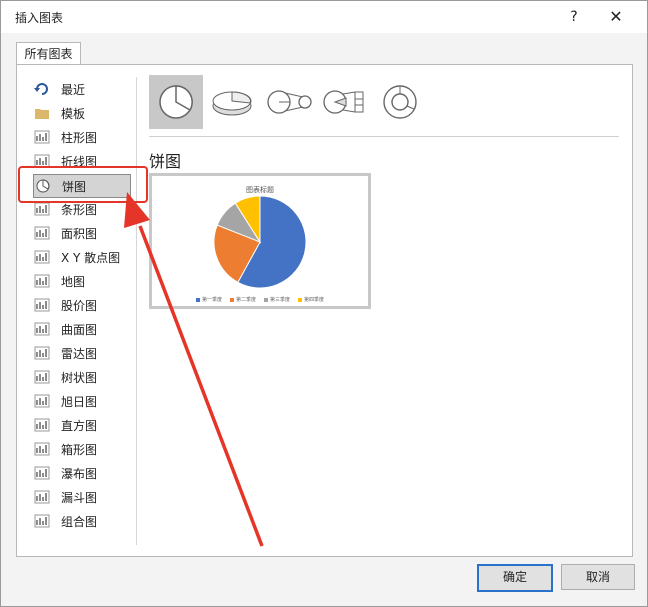 The image size is (648, 607). I want to click on annotation-arrow, so click(194, 369).